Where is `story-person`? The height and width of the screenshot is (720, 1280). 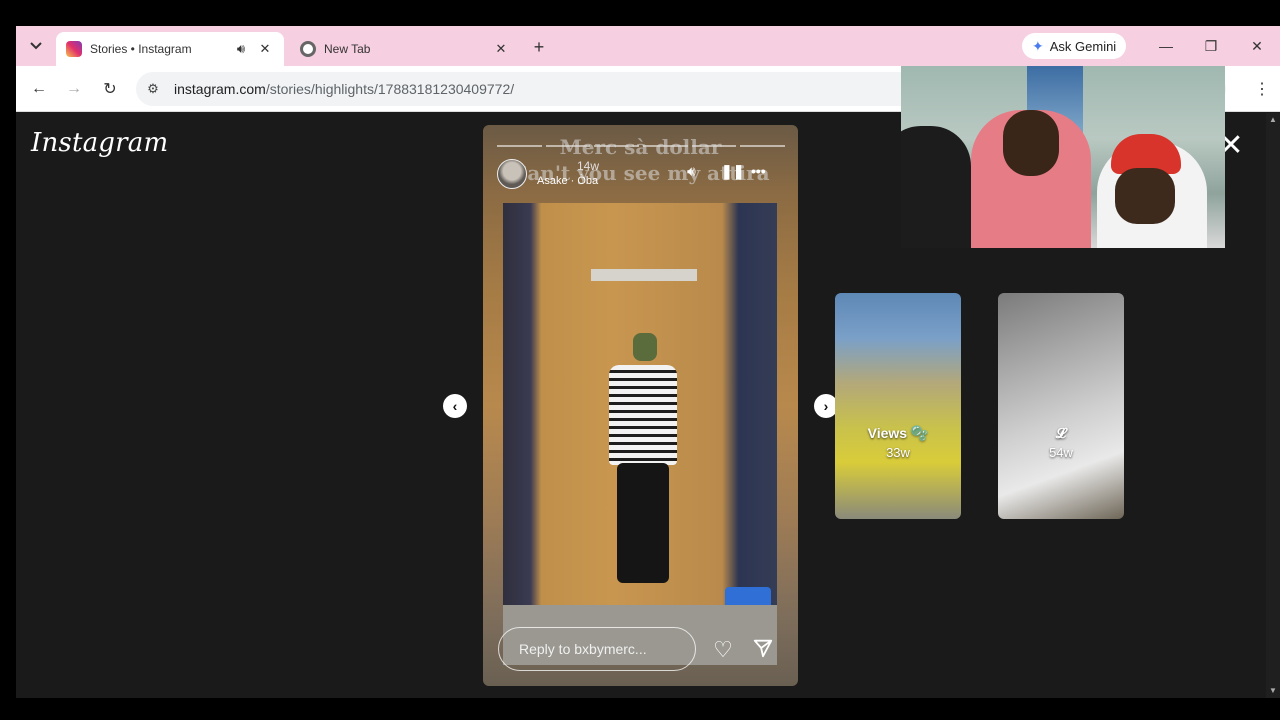 story-person is located at coordinates (643, 463).